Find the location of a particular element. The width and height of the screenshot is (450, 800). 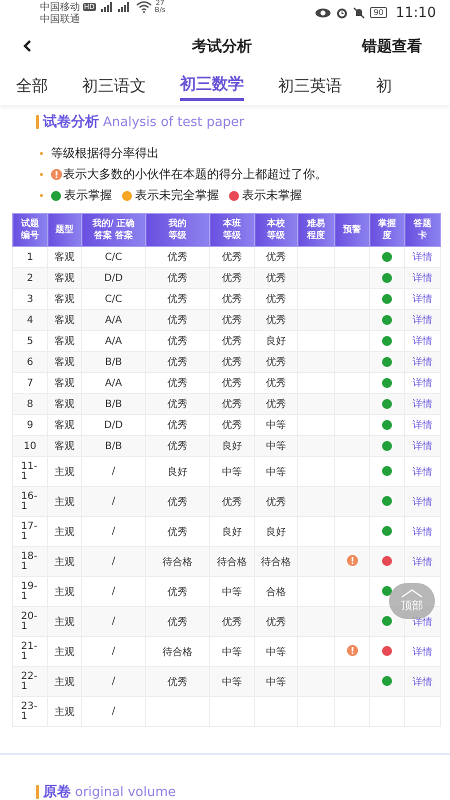

subject-tab: 初三语文 is located at coordinates (114, 84).